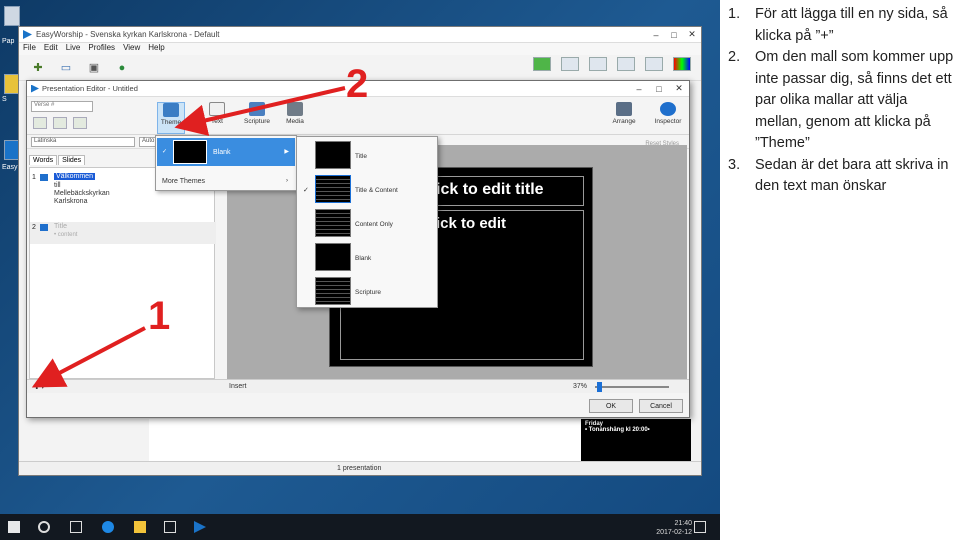 The image size is (960, 540). I want to click on easyworship-taskbar-icon, so click(200, 527).